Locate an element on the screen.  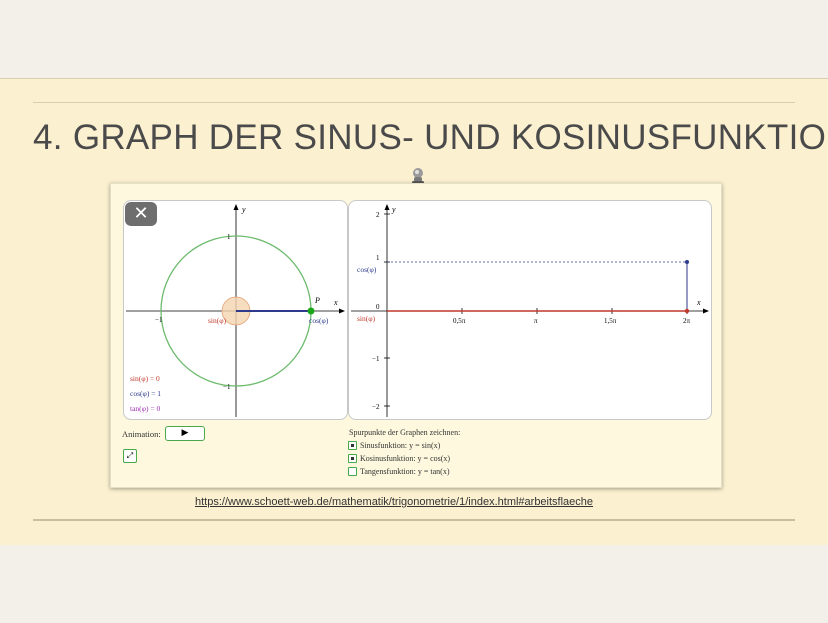
x-tick-pi: π is located at coordinates (536, 321).